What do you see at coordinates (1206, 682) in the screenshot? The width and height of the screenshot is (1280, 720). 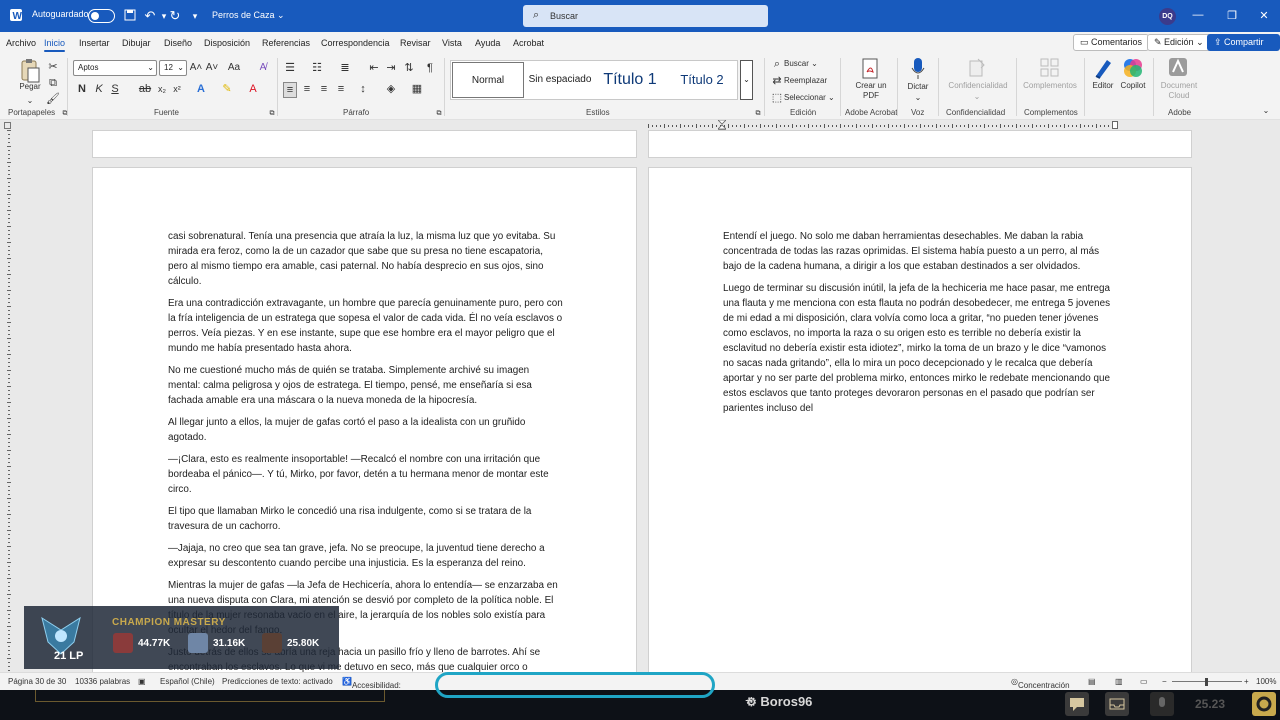 I see `zoom-slider-thumb` at bounding box center [1206, 682].